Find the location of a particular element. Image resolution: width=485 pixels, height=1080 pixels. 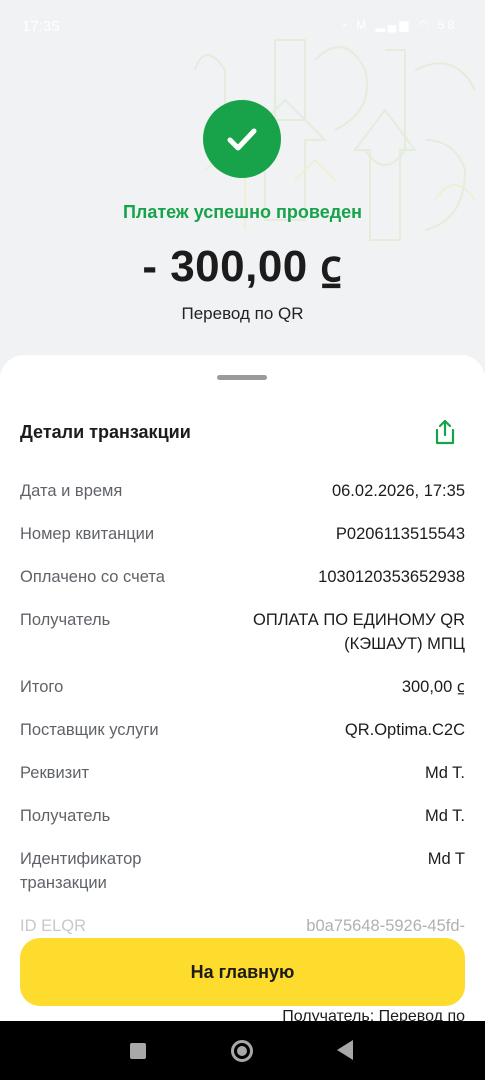

detail-label: Итого is located at coordinates (42, 687).